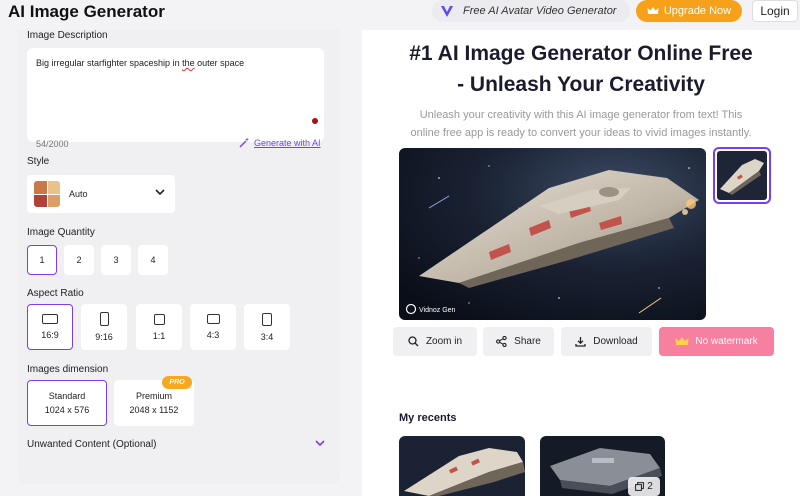  Describe the element at coordinates (52, 144) in the screenshot. I see `char-count: 54/2000` at that location.